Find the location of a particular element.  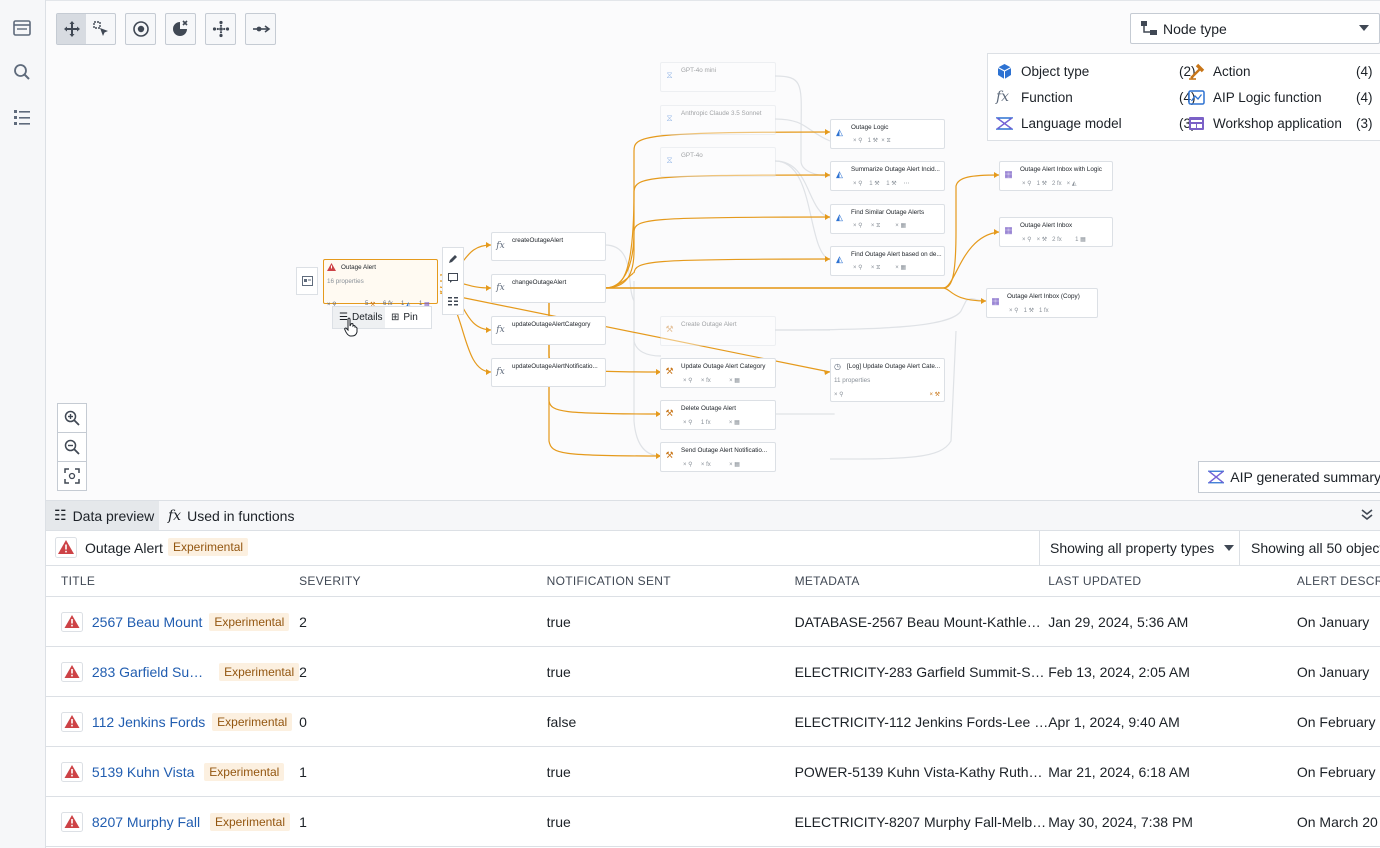

column-header: METADATA is located at coordinates (921, 581).